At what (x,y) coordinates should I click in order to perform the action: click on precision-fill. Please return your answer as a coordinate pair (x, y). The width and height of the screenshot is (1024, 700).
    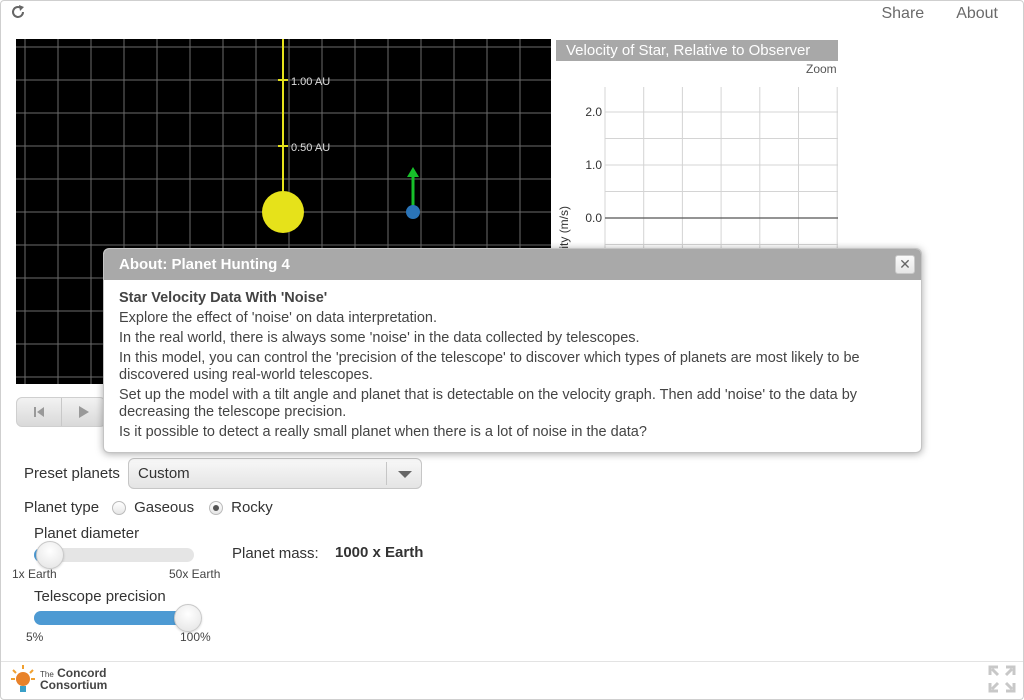
    Looking at the image, I should click on (114, 618).